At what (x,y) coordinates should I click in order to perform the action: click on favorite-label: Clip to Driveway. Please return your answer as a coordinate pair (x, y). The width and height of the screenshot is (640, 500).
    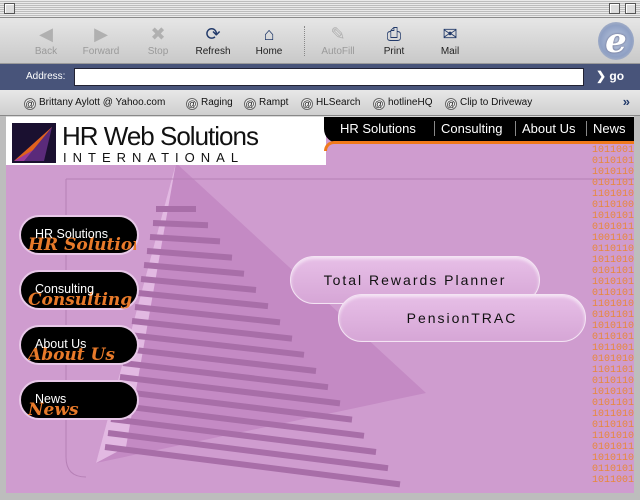
    Looking at the image, I should click on (496, 102).